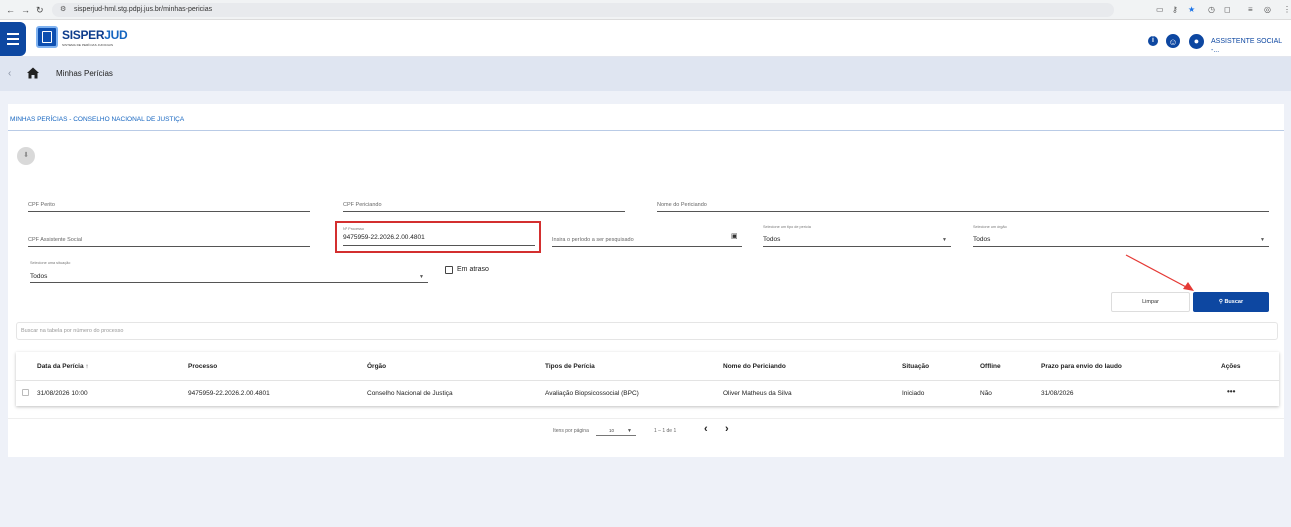 This screenshot has height=527, width=1291. Describe the element at coordinates (913, 393) in the screenshot. I see `cell-situacao: Iniciado` at that location.